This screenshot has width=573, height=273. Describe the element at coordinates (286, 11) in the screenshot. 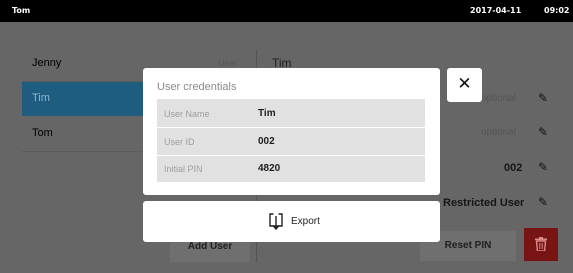

I see `status-bar: Tom 2017-04-11 09:02` at that location.